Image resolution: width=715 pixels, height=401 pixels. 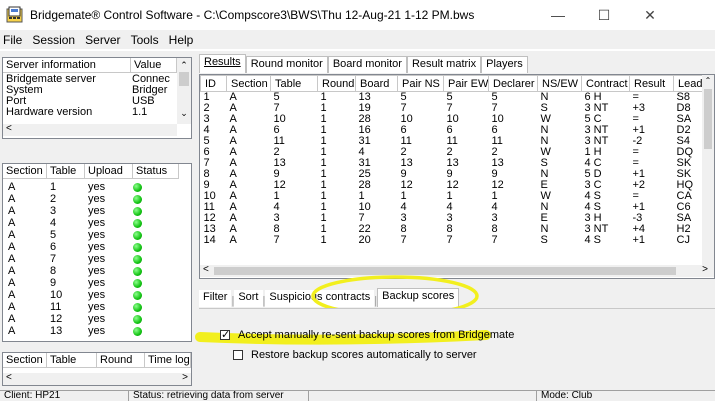 I want to click on table-row: A 11 yes, so click(x=97, y=307).